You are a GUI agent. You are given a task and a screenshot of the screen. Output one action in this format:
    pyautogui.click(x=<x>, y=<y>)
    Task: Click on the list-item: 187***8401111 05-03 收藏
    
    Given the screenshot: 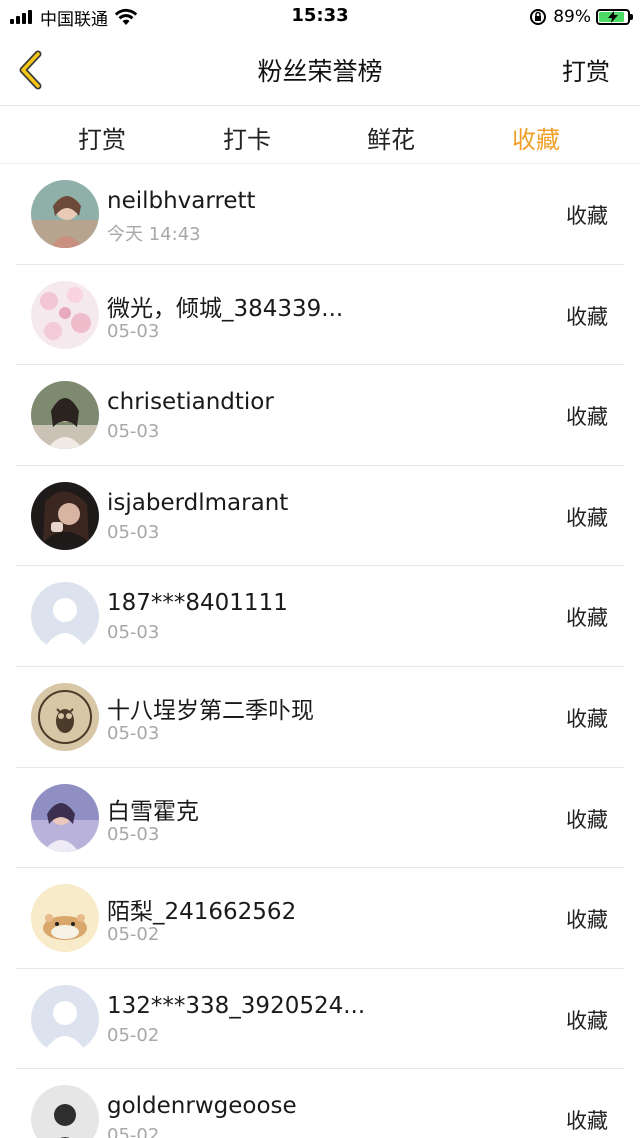 What is the action you would take?
    pyautogui.click(x=320, y=616)
    